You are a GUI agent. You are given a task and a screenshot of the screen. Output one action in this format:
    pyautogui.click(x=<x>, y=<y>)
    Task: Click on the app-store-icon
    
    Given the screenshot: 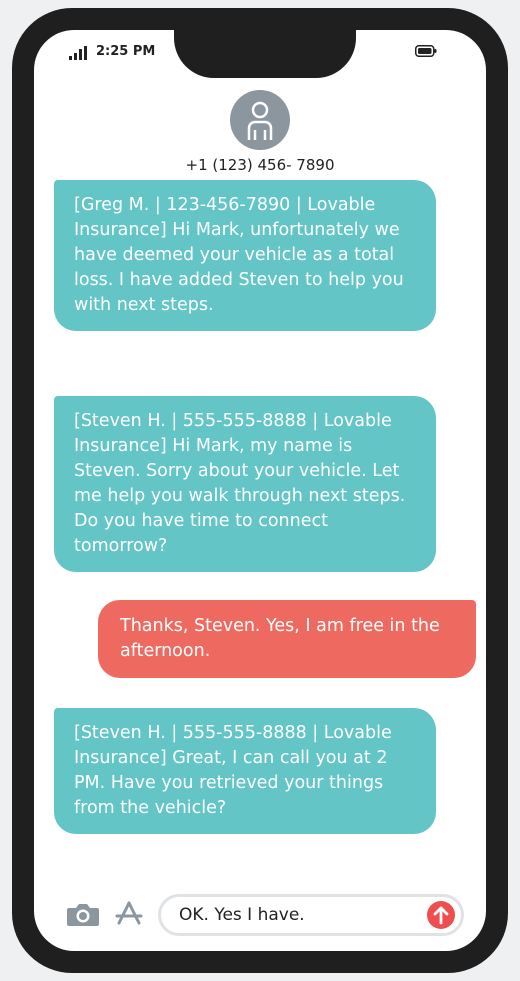 What is the action you would take?
    pyautogui.click(x=129, y=914)
    